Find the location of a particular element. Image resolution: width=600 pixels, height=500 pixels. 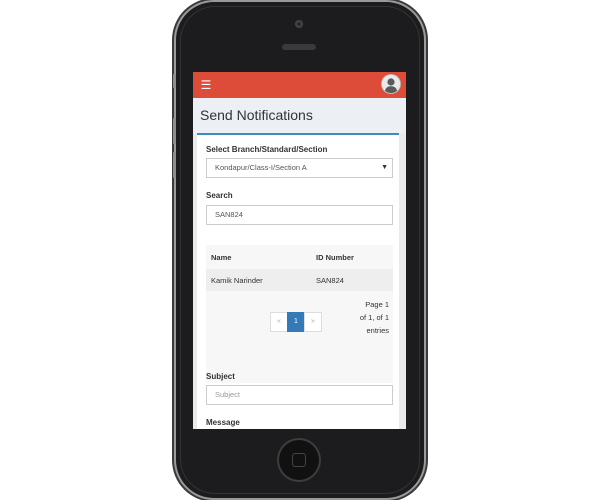

phone-volume-up is located at coordinates (174, 131).